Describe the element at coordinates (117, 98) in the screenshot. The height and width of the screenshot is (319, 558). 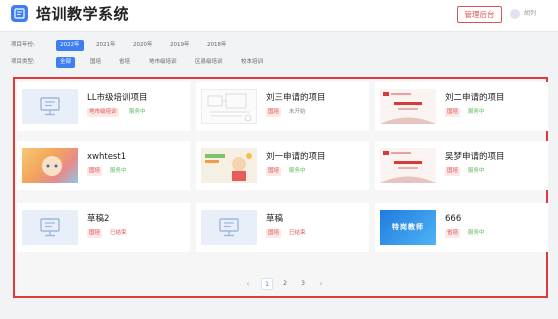
I see `project-title: LL市级培训项目` at that location.